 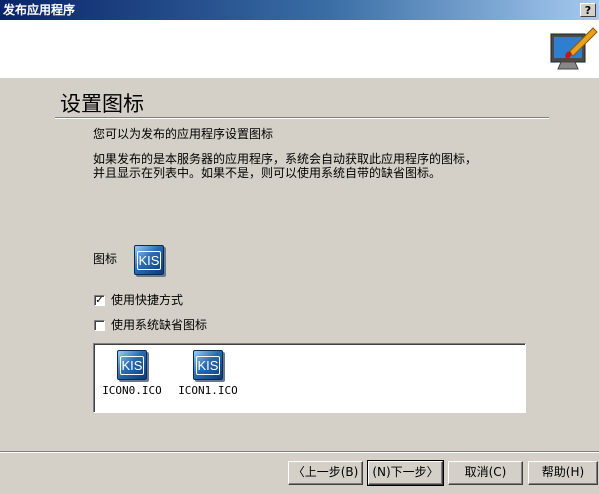 I want to click on wizard-banner, so click(x=299, y=49).